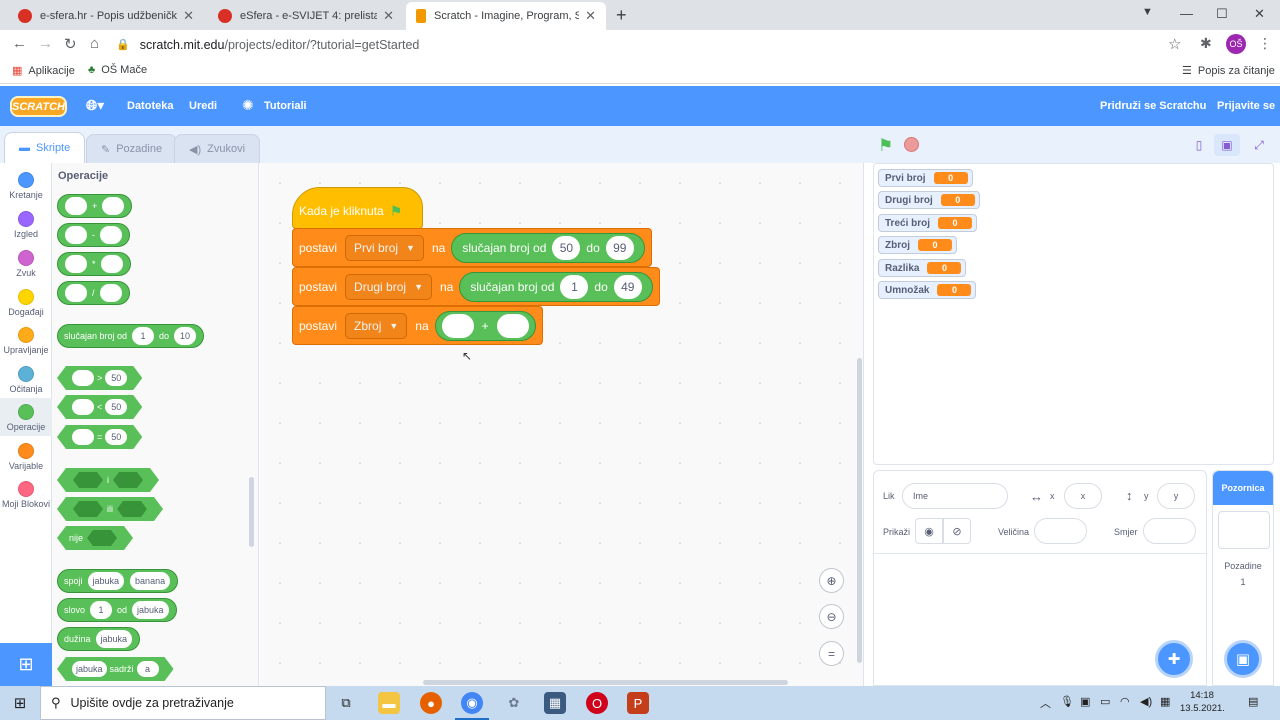 The image size is (1280, 720). I want to click on forward-icon: →, so click(45, 43).